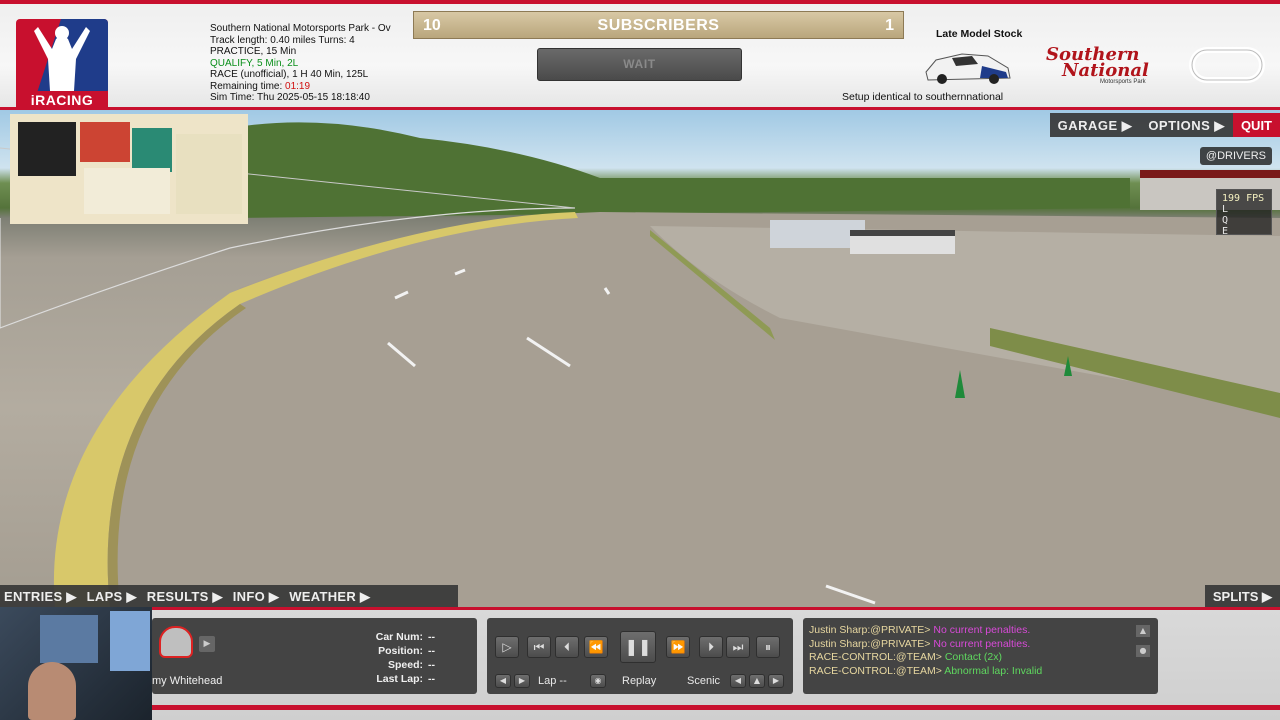  What do you see at coordinates (411, 665) in the screenshot?
I see `stat-speed: Speed: --` at bounding box center [411, 665].